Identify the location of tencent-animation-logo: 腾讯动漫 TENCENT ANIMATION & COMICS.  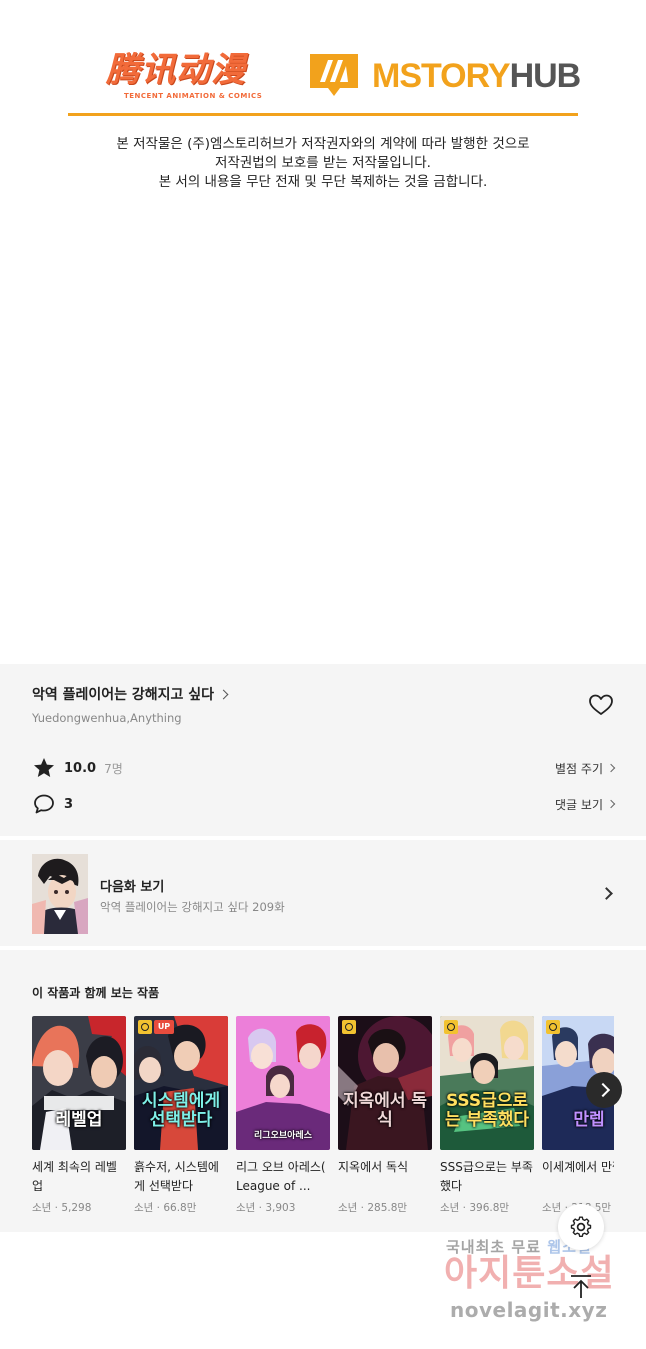
(186, 78).